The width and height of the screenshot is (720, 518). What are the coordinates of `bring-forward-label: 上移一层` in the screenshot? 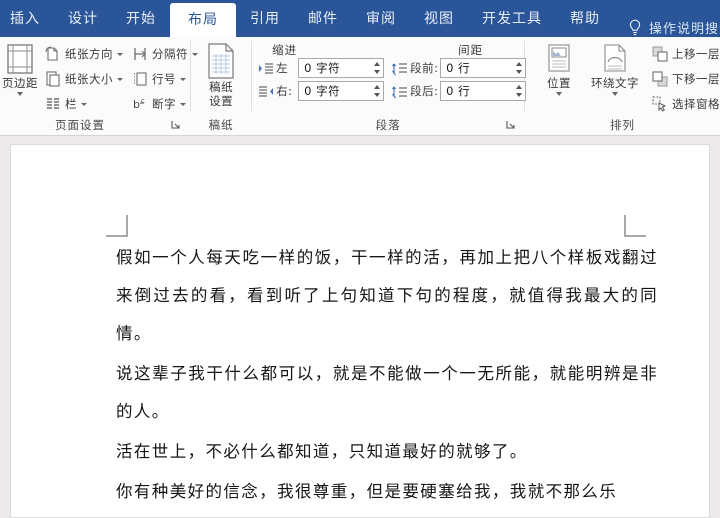 It's located at (696, 54).